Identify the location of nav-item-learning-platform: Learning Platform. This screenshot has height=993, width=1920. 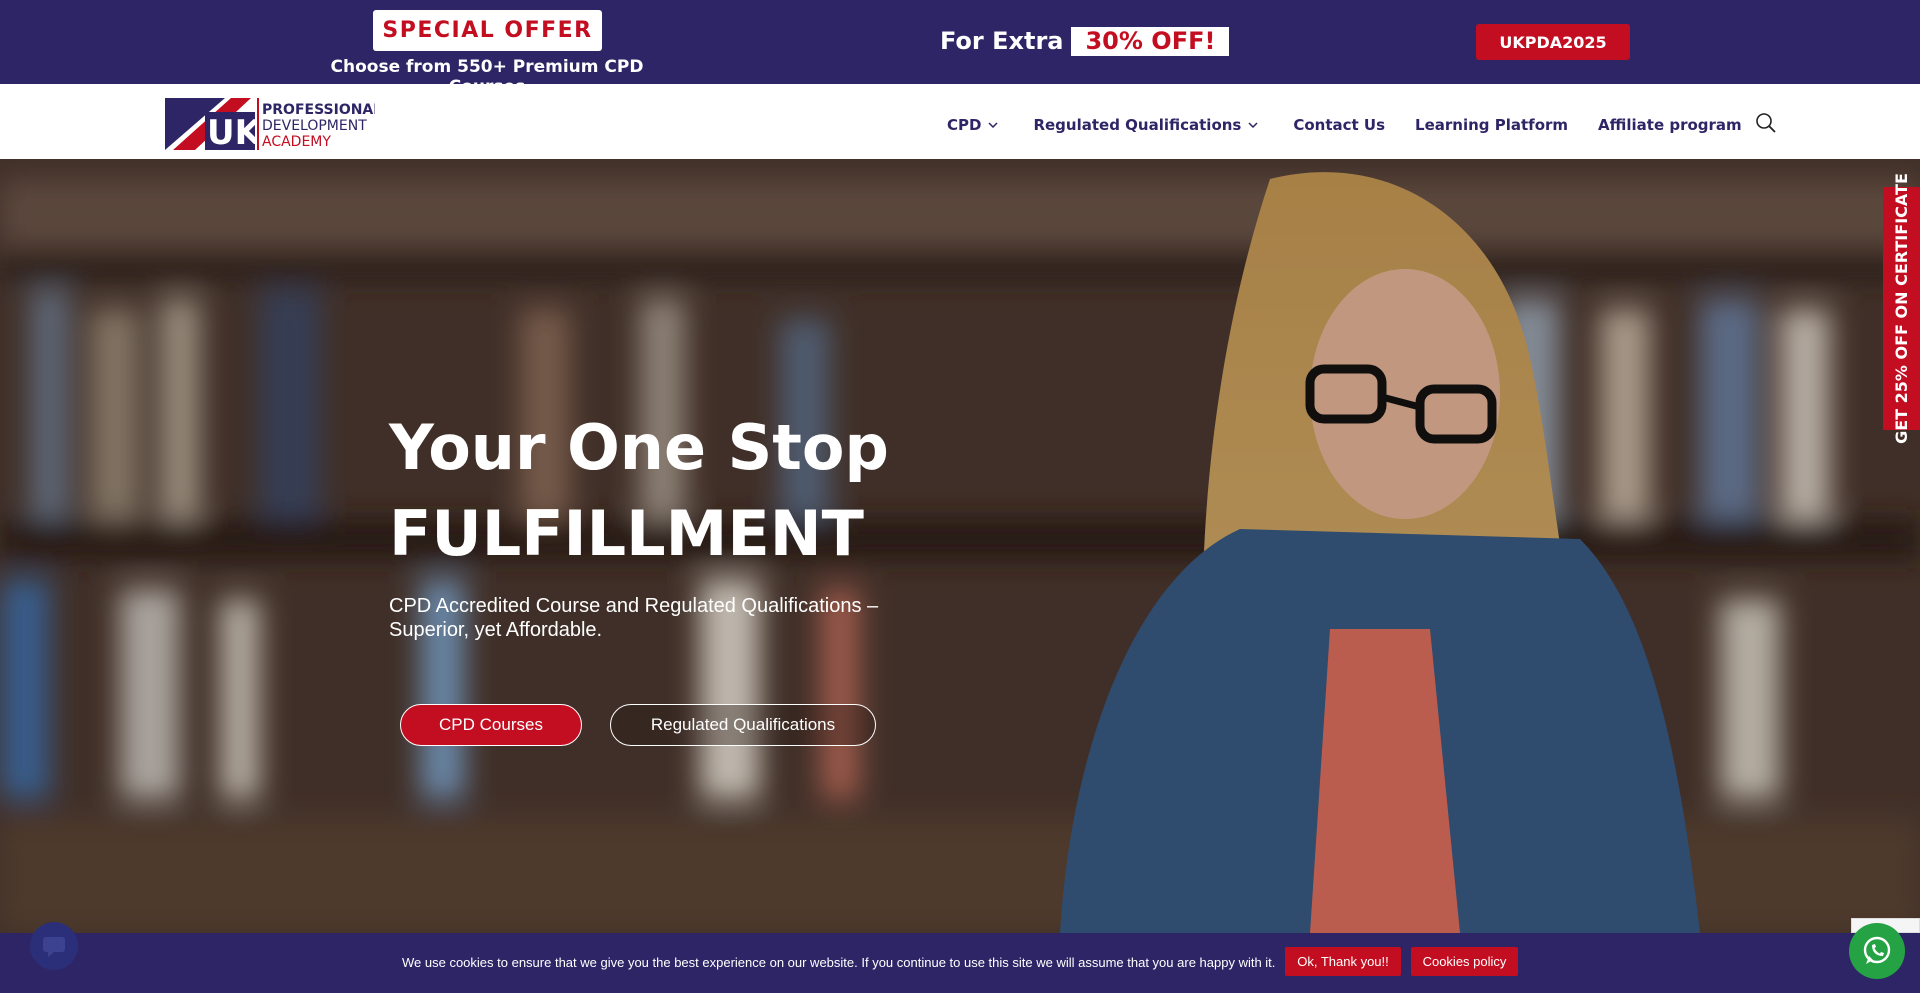
(1491, 125).